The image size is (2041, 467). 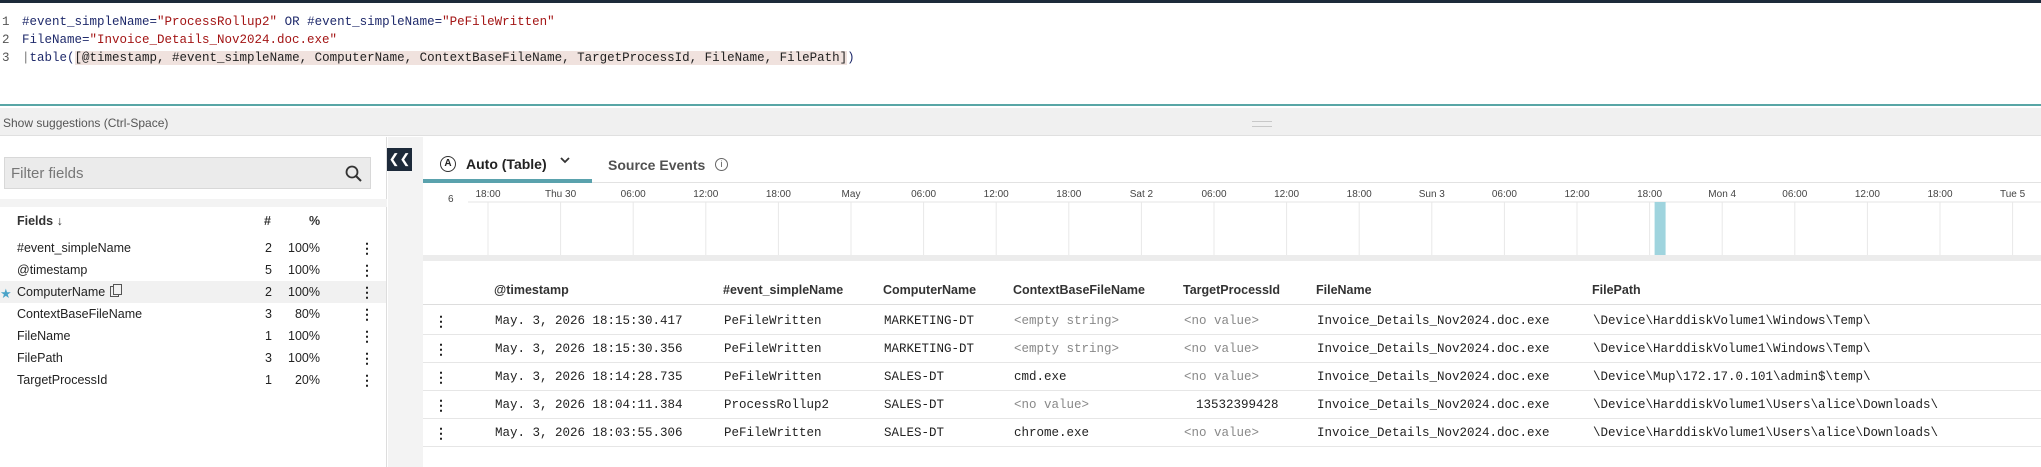 I want to click on timeline-bar, so click(x=1660, y=228).